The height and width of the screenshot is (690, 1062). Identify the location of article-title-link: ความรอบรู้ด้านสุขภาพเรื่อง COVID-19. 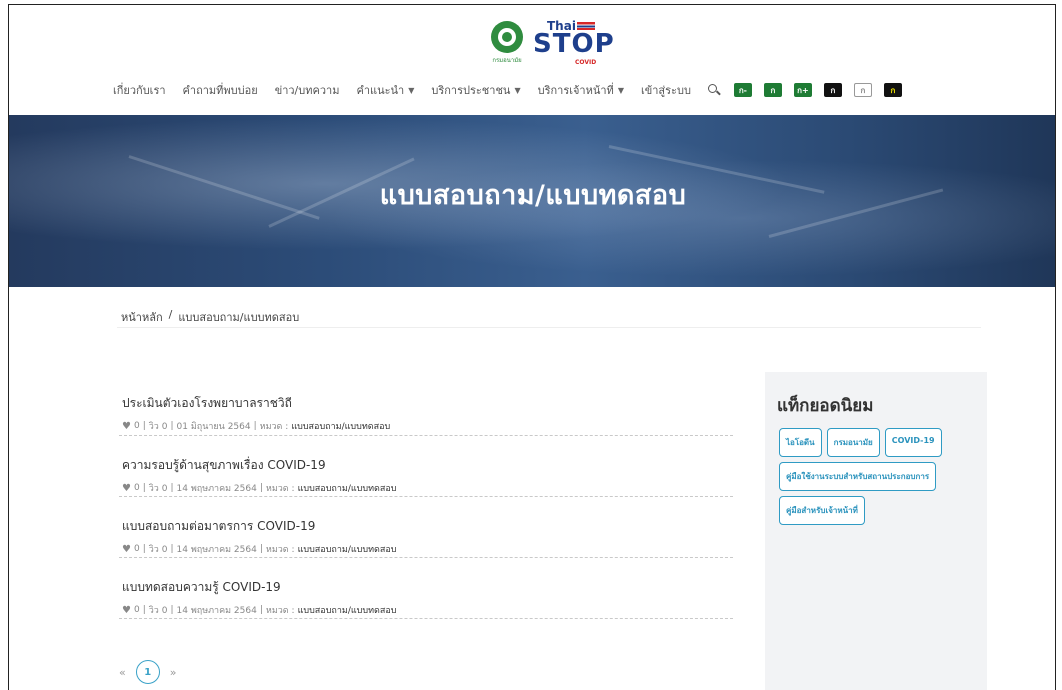
(427, 465).